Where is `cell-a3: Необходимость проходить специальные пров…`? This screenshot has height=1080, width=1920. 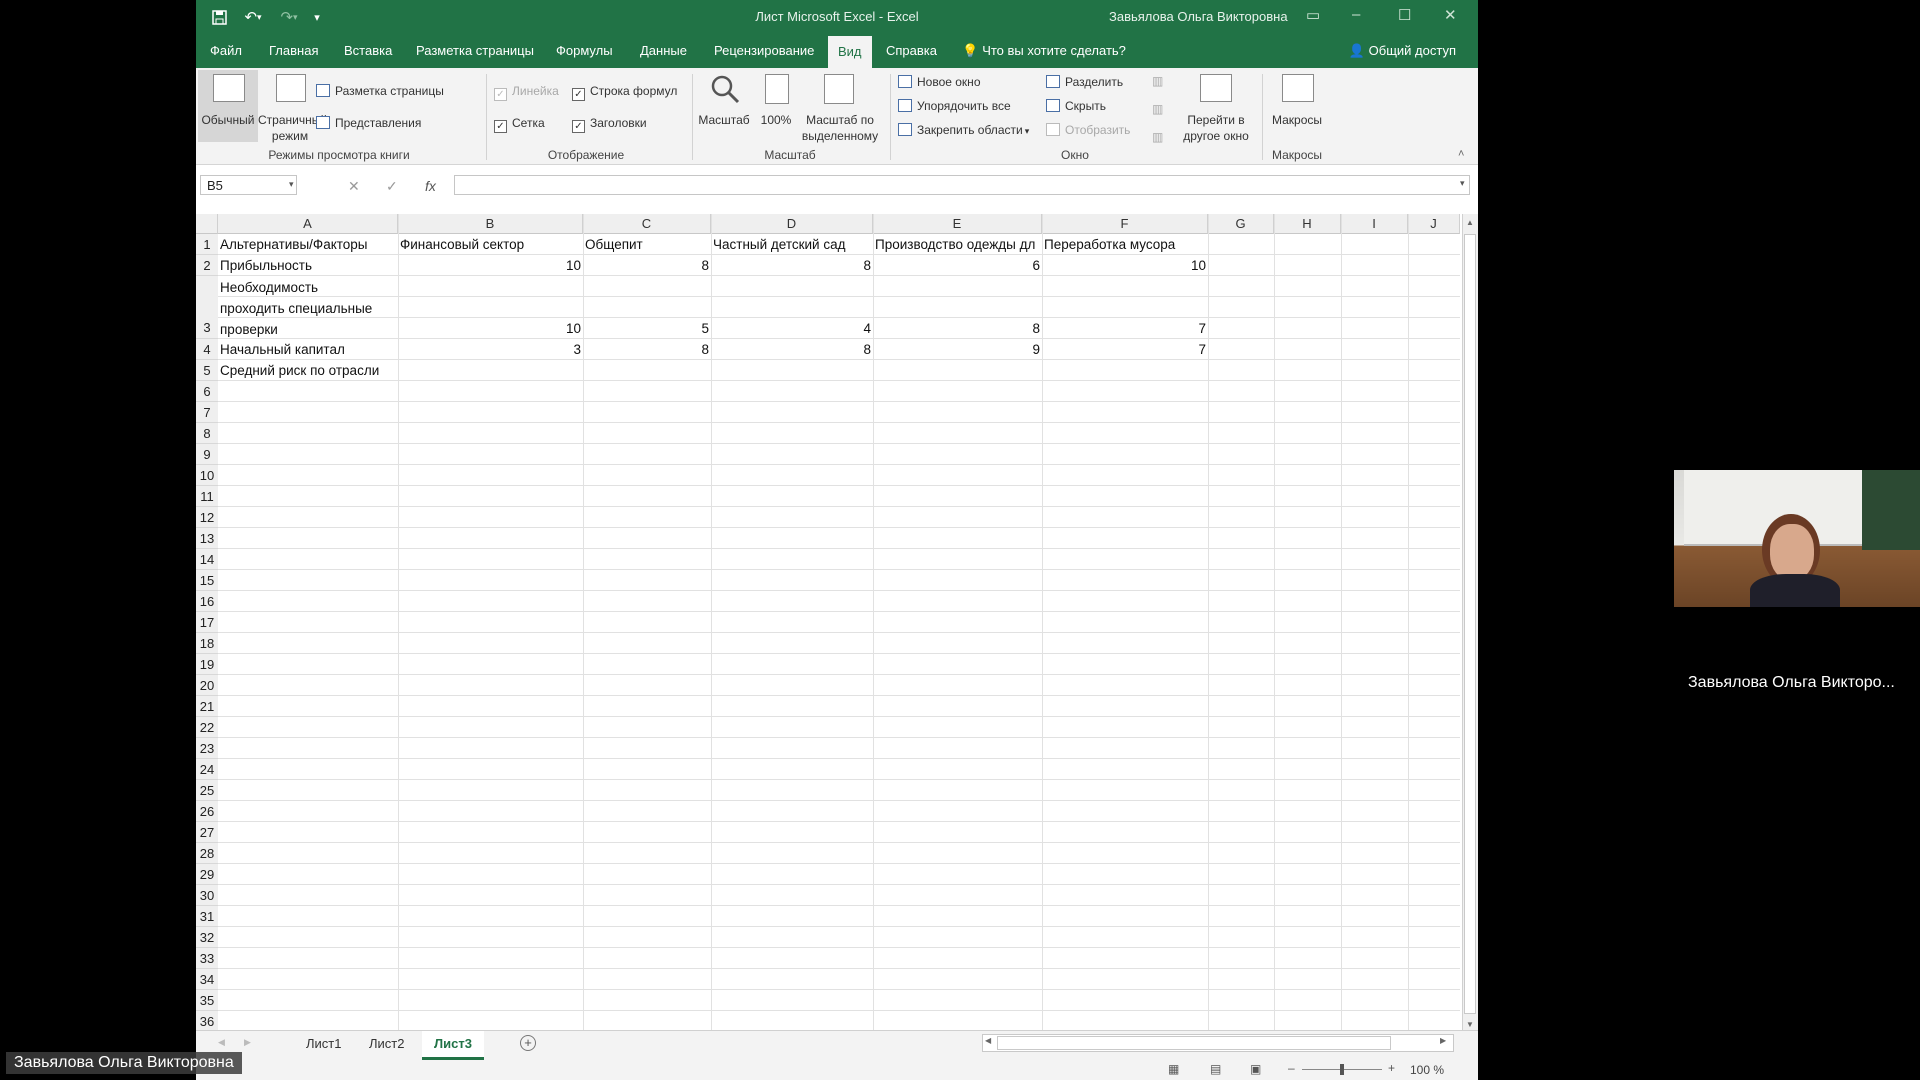 cell-a3: Необходимость проходить специальные пров… is located at coordinates (296, 308).